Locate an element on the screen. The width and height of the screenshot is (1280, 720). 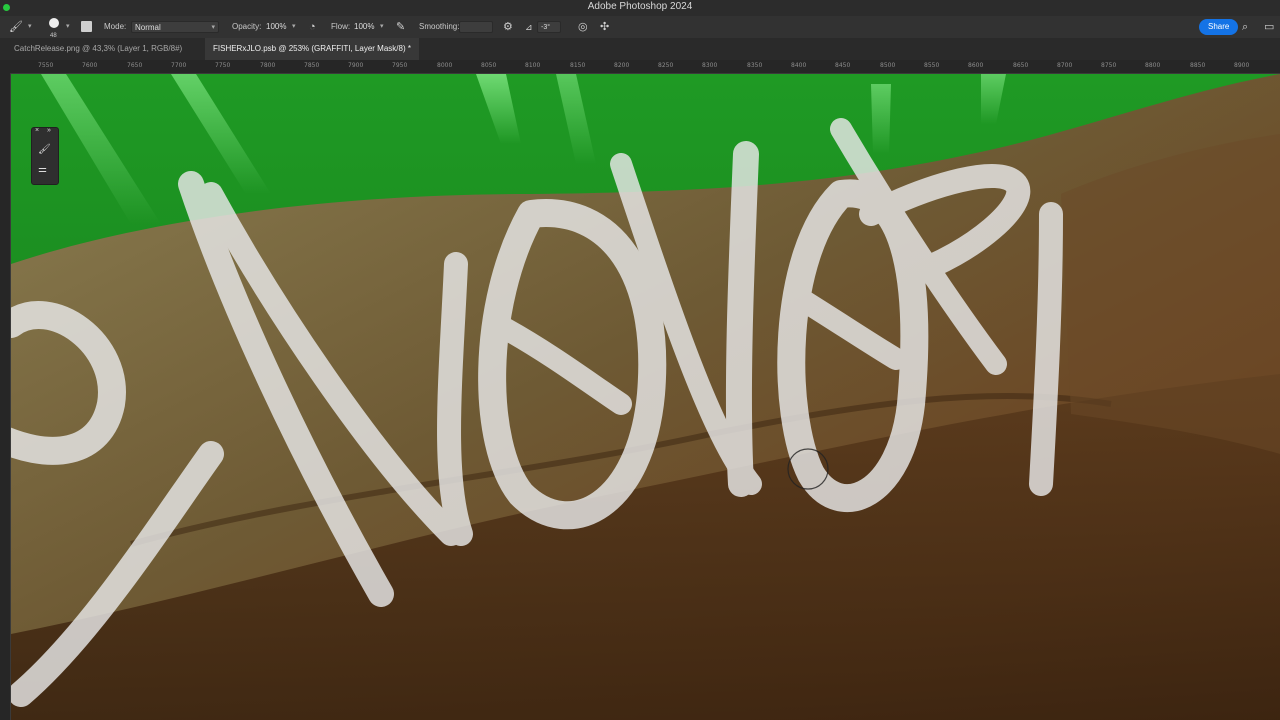
mode-value: Normal is located at coordinates (148, 27).